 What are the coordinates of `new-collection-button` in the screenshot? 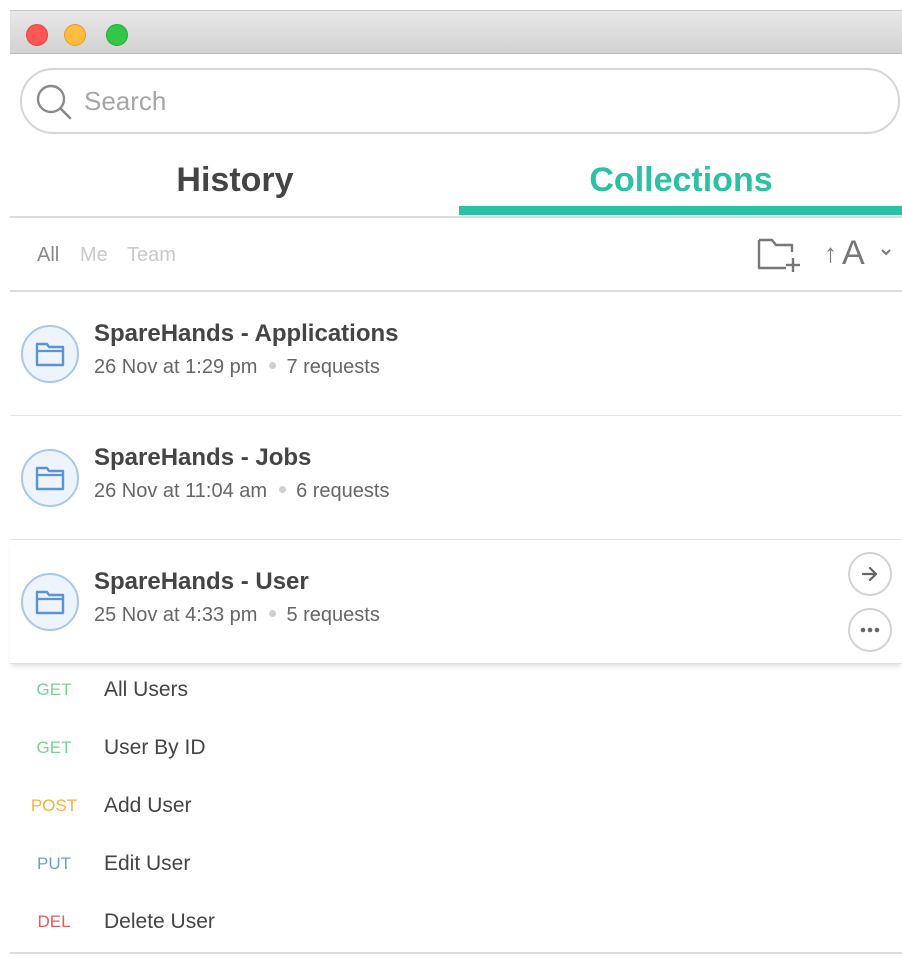 It's located at (780, 254).